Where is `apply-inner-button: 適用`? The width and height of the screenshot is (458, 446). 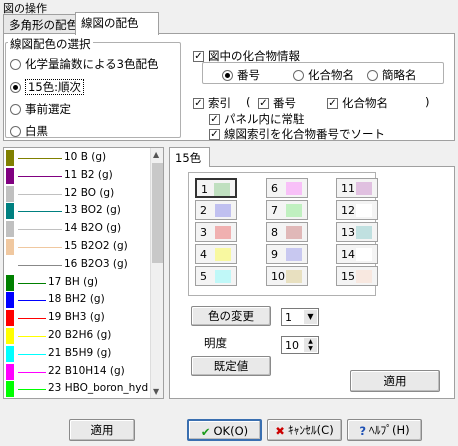
apply-inner-button: 適用 is located at coordinates (395, 381).